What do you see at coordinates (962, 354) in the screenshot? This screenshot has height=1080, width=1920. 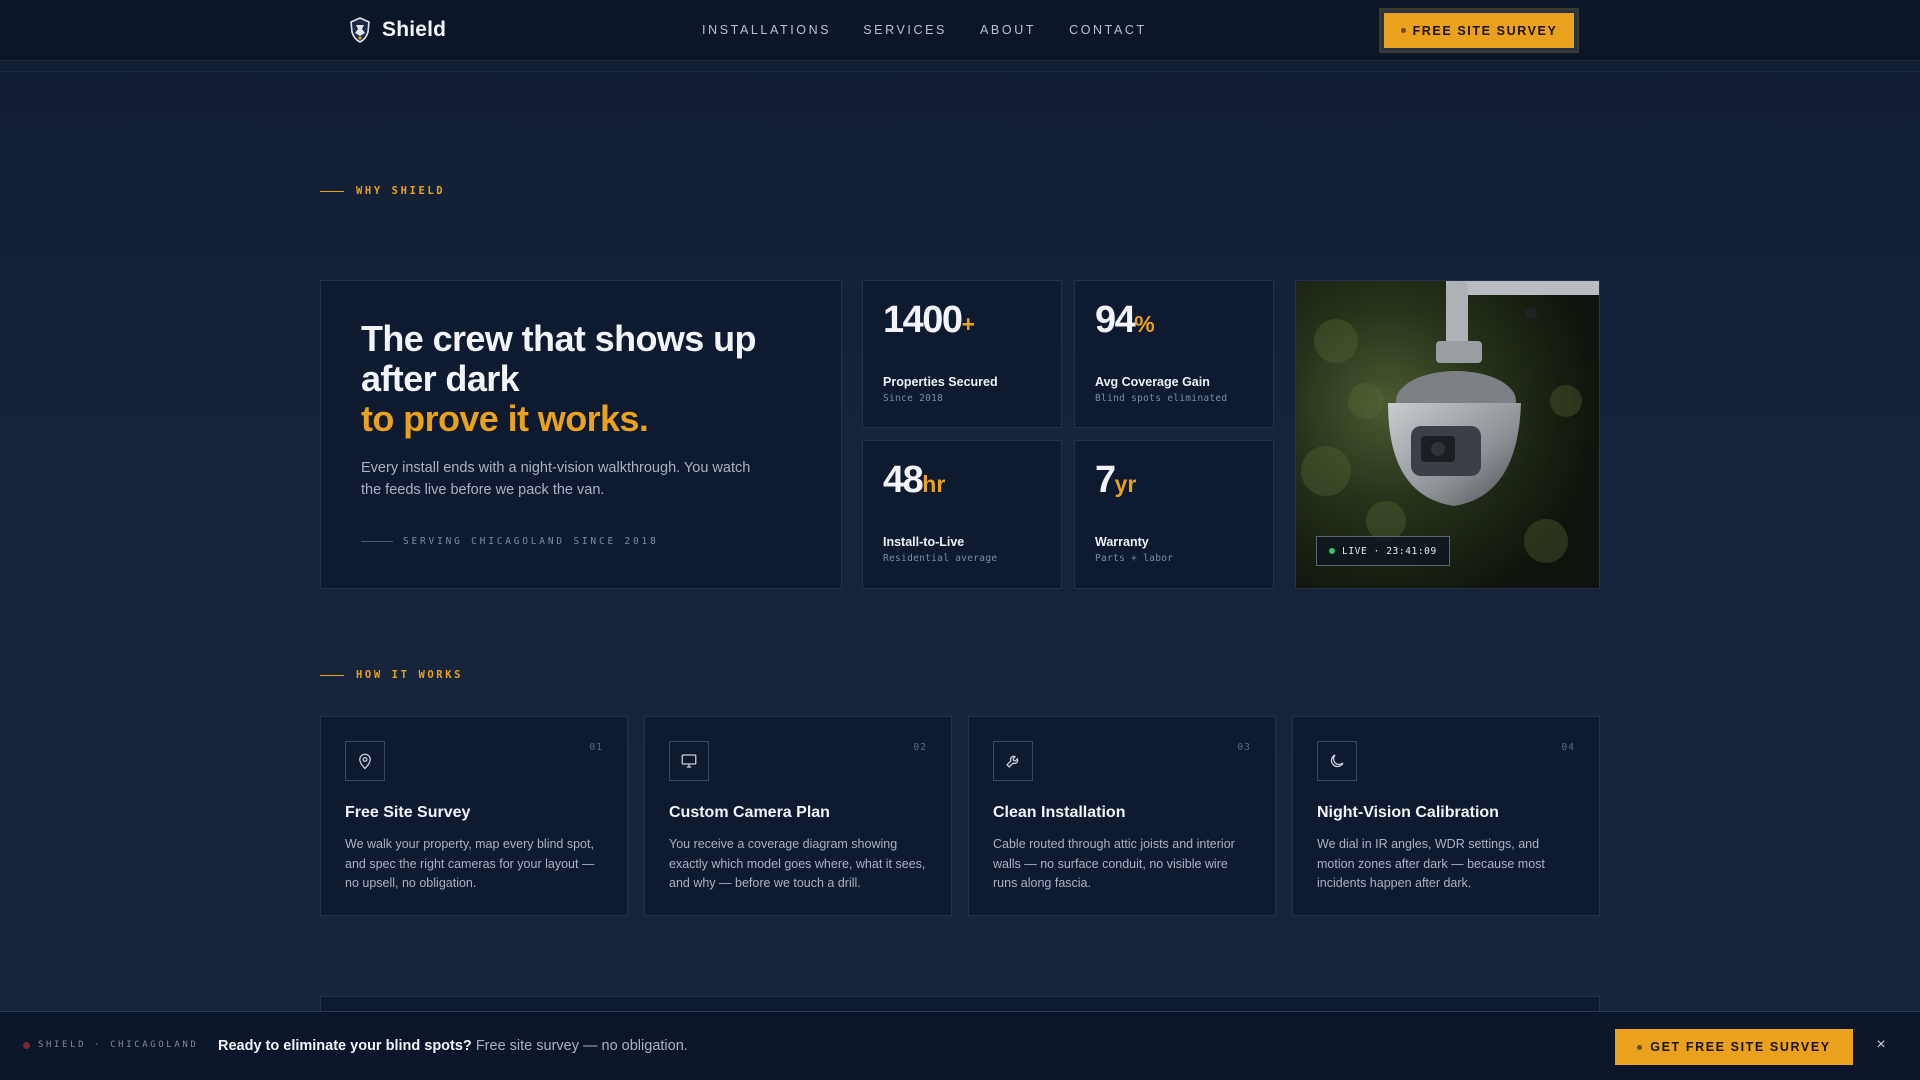 I see `stat-card: 1400+ Properties Secured Since 2018` at bounding box center [962, 354].